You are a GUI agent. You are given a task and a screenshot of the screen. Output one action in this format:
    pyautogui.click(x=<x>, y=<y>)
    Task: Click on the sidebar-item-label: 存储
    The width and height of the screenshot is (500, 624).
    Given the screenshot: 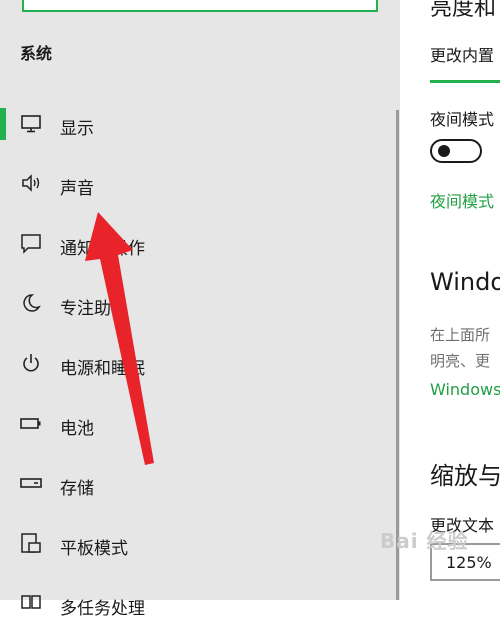 What is the action you would take?
    pyautogui.click(x=77, y=489)
    